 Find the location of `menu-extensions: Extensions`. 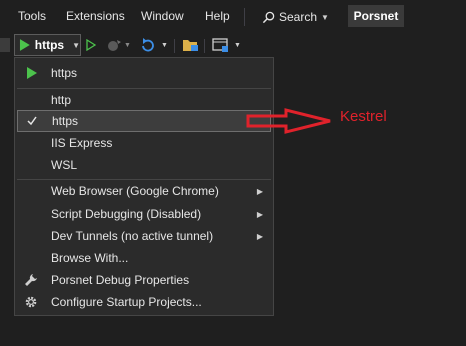

menu-extensions: Extensions is located at coordinates (95, 16).